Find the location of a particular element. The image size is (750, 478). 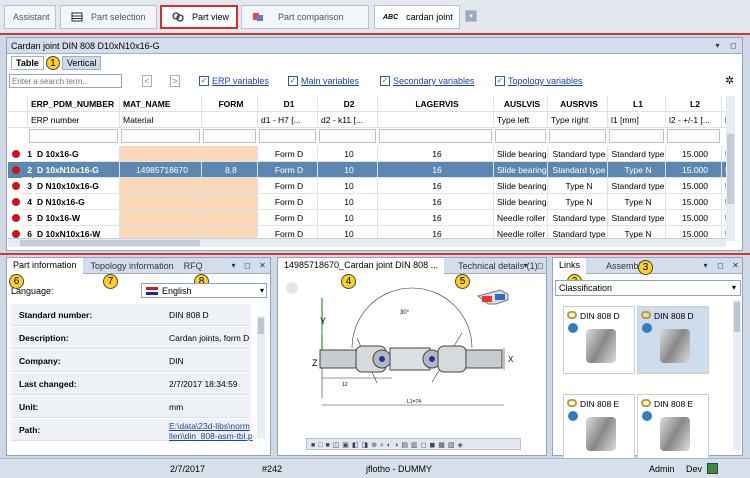

table-cell-mat is located at coordinates (230, 218).